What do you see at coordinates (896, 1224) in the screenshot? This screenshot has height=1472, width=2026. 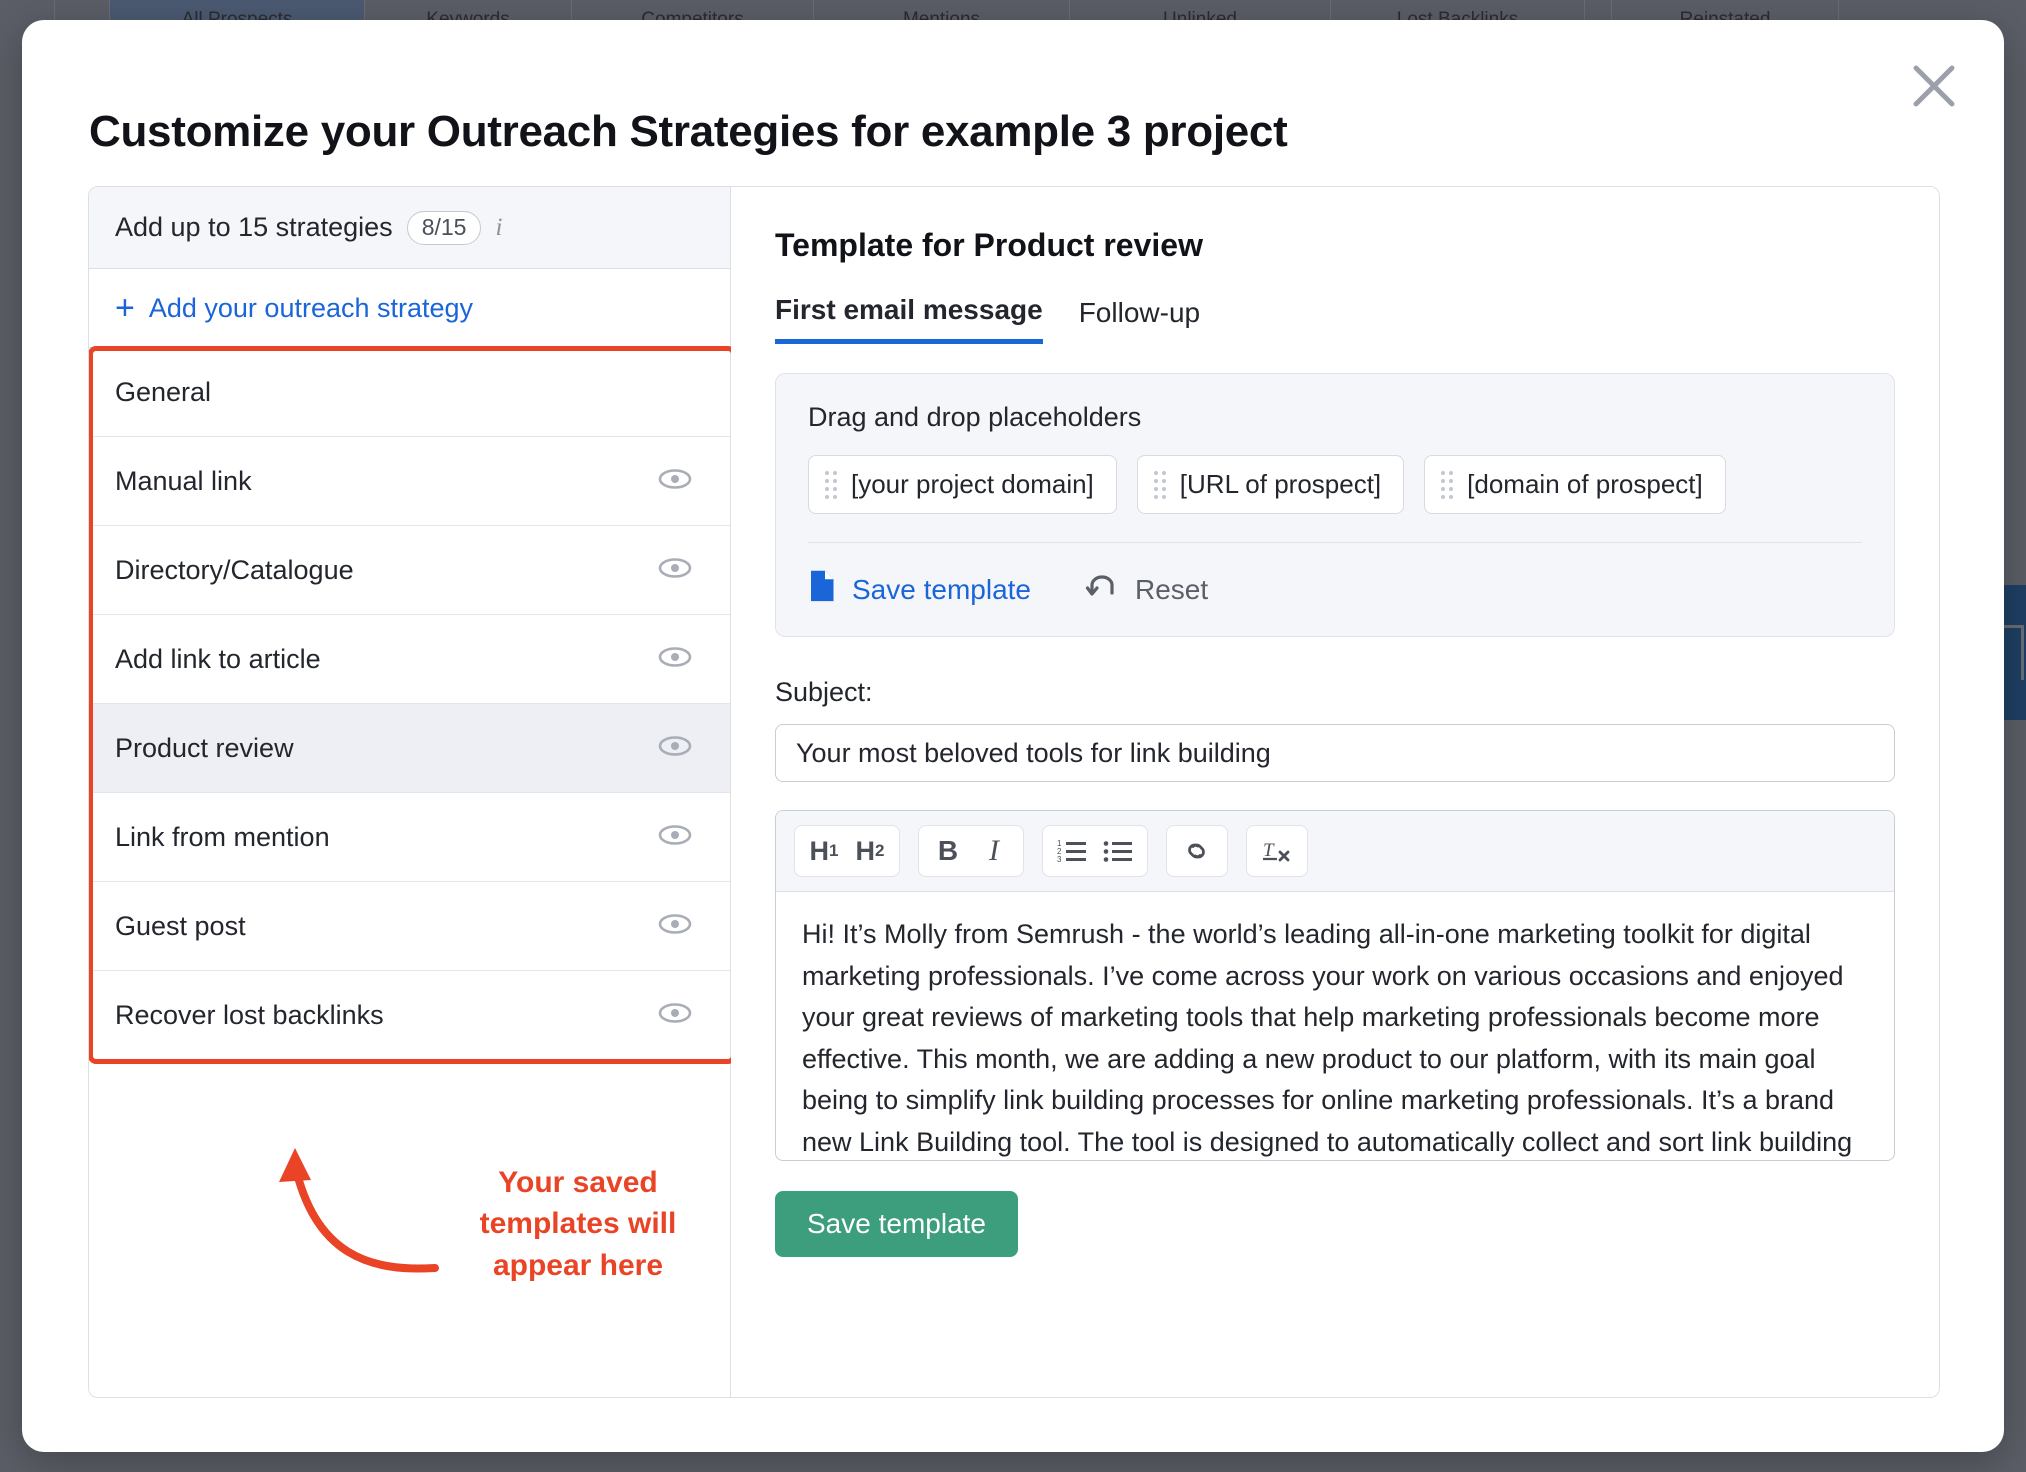 I see `save-template-button: Save template` at bounding box center [896, 1224].